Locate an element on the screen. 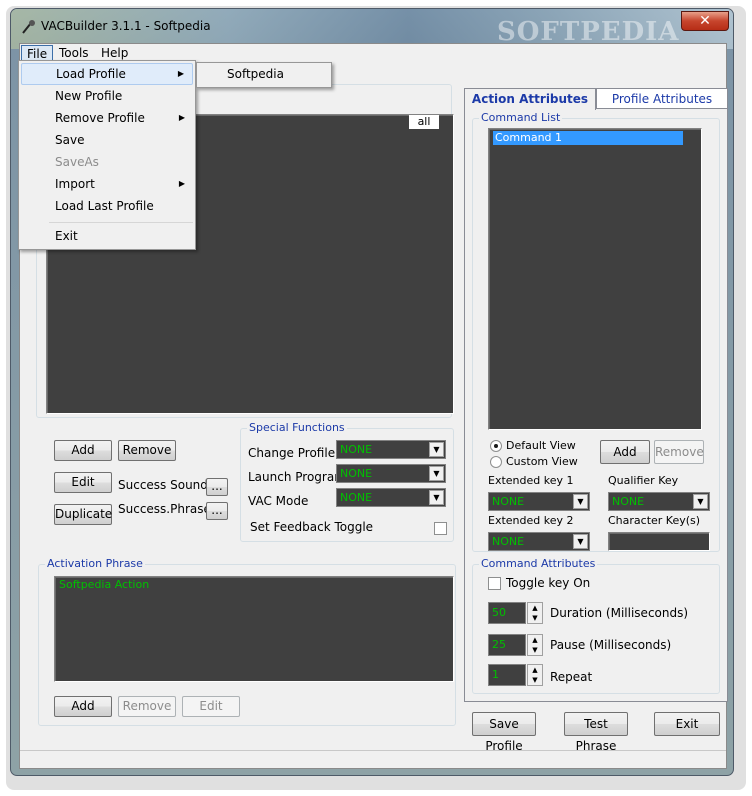 The image size is (752, 796). command-list: Command 1 is located at coordinates (595, 279).